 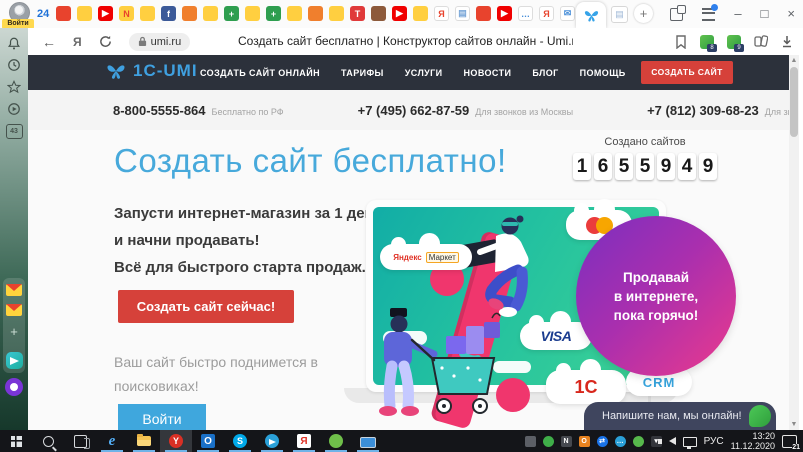 I want to click on t-tab: T, so click(x=357, y=13).